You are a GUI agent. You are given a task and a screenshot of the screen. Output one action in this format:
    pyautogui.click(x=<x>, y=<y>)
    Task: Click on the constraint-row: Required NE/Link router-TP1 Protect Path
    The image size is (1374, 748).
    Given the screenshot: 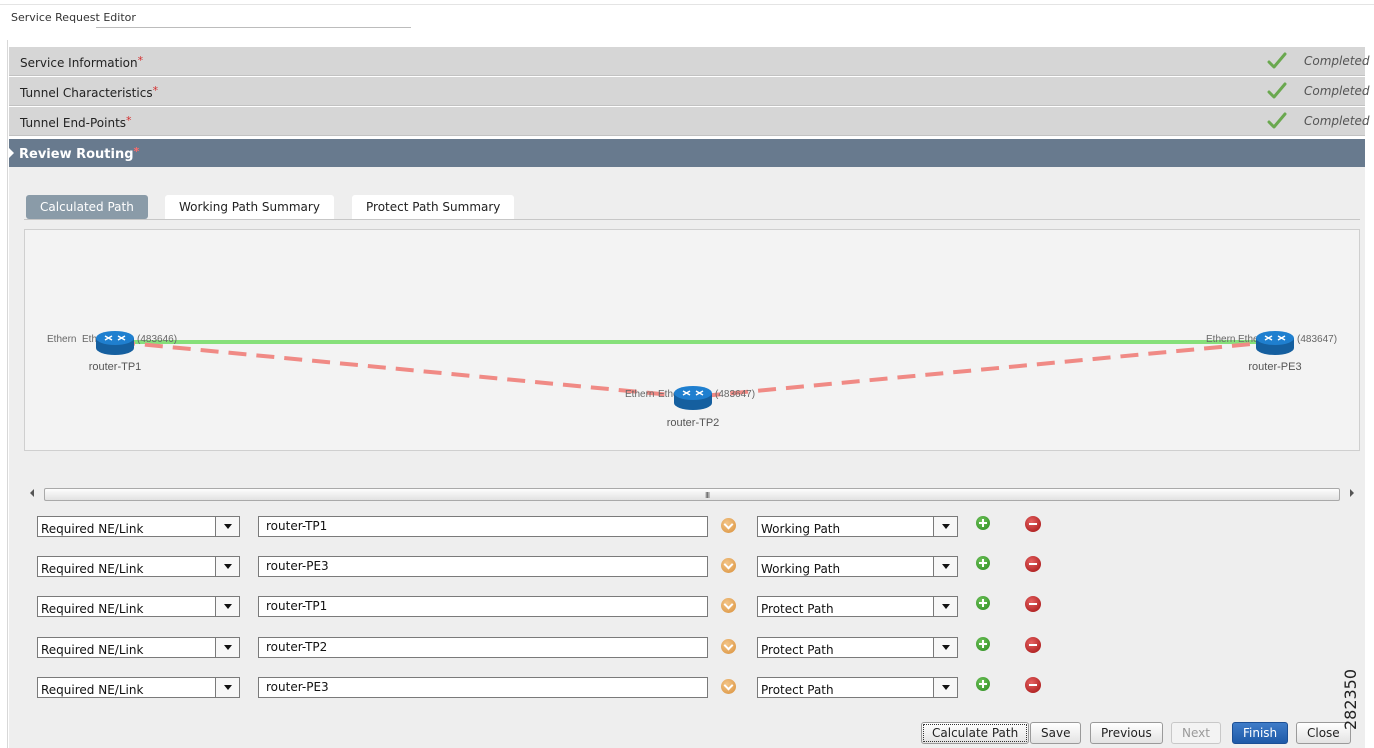 What is the action you would take?
    pyautogui.click(x=550, y=607)
    